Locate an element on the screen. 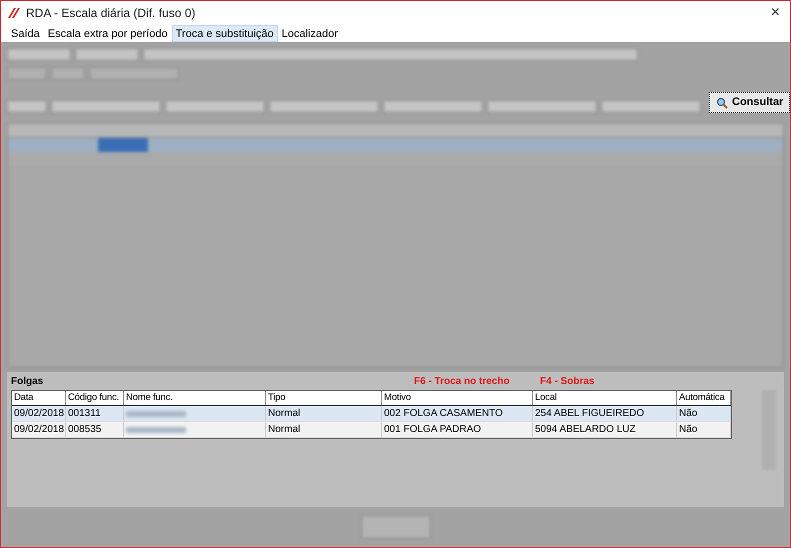 The image size is (791, 548). shortcut-hint: F4 - Sobras is located at coordinates (568, 381).